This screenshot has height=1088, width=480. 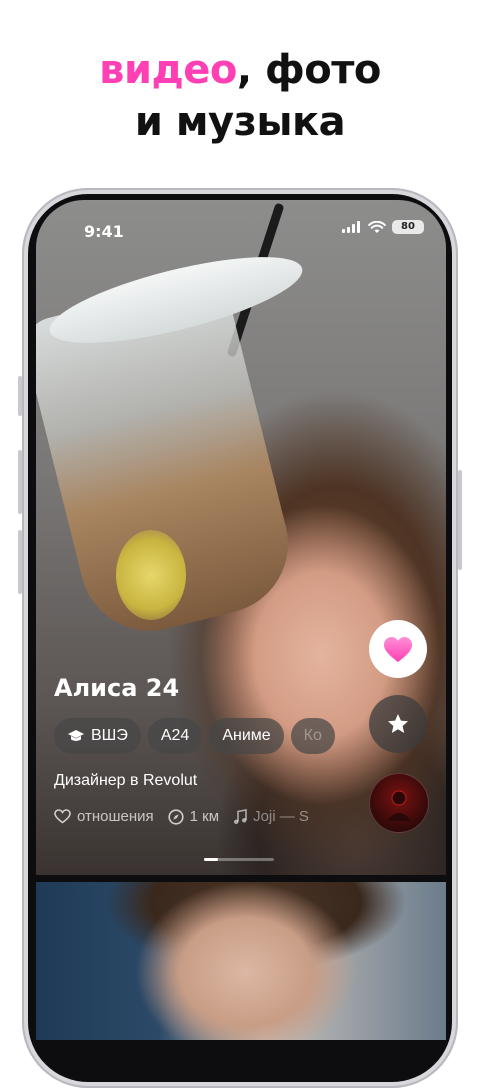 I want to click on tag-label: Аниме, so click(x=246, y=735).